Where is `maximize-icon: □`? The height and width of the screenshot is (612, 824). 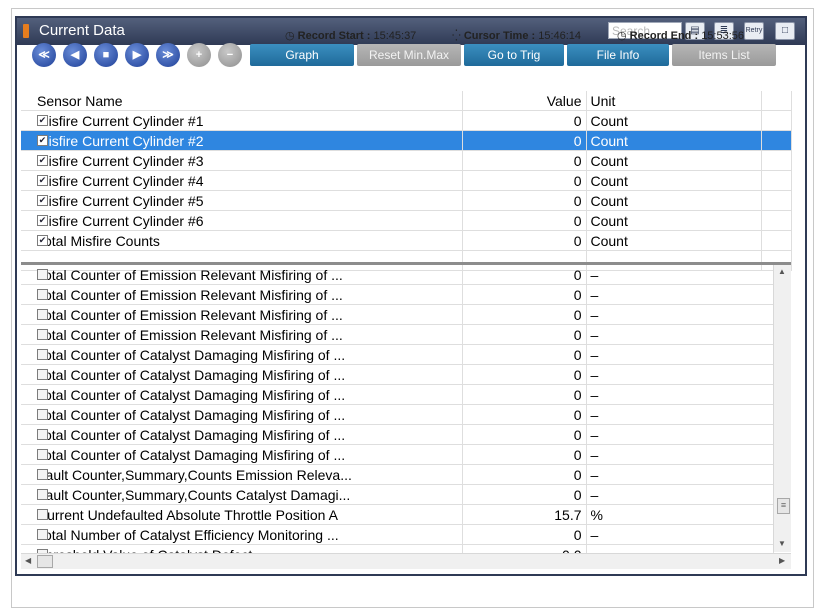 maximize-icon: □ is located at coordinates (785, 31).